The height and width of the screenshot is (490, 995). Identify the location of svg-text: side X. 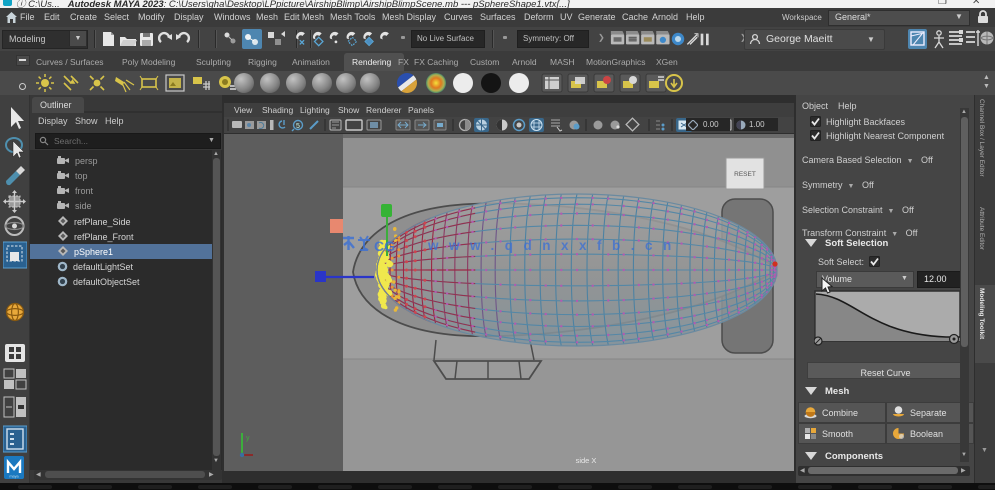
(586, 460).